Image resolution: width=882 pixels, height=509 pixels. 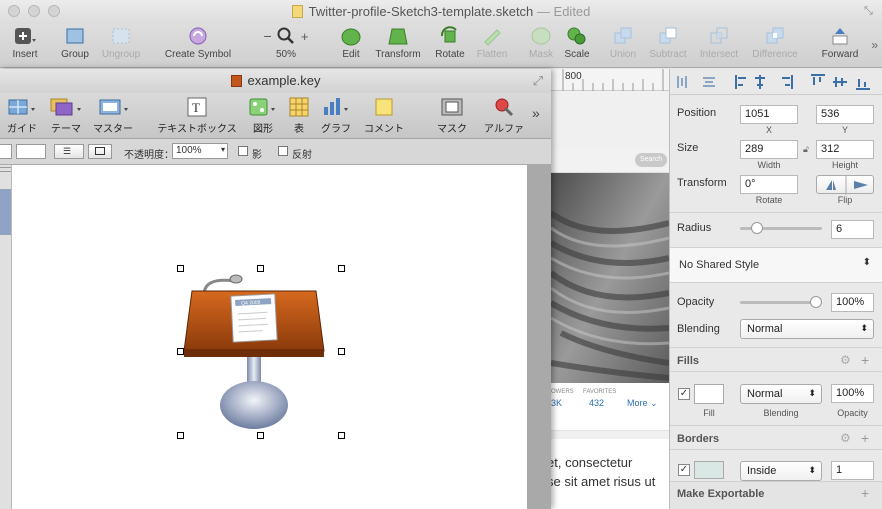 What do you see at coordinates (845, 185) in the screenshot?
I see `flip-buttons` at bounding box center [845, 185].